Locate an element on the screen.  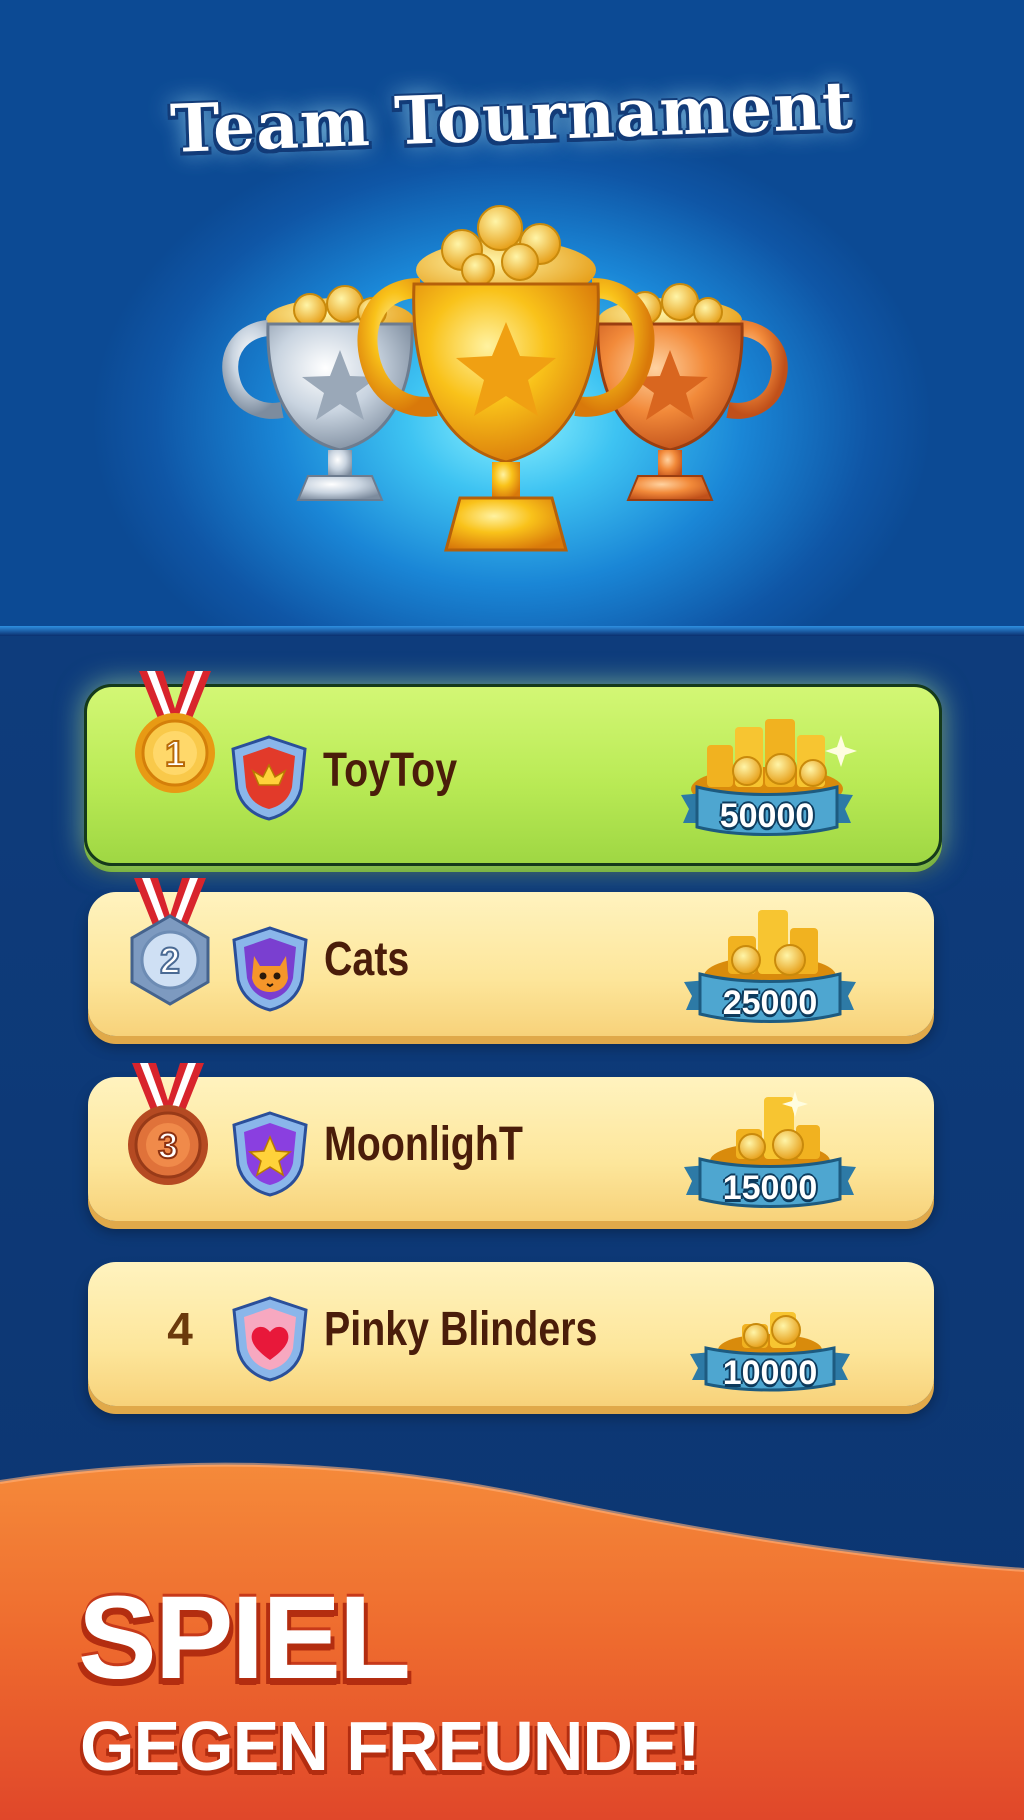
svg-text: 1 is located at coordinates (175, 753).